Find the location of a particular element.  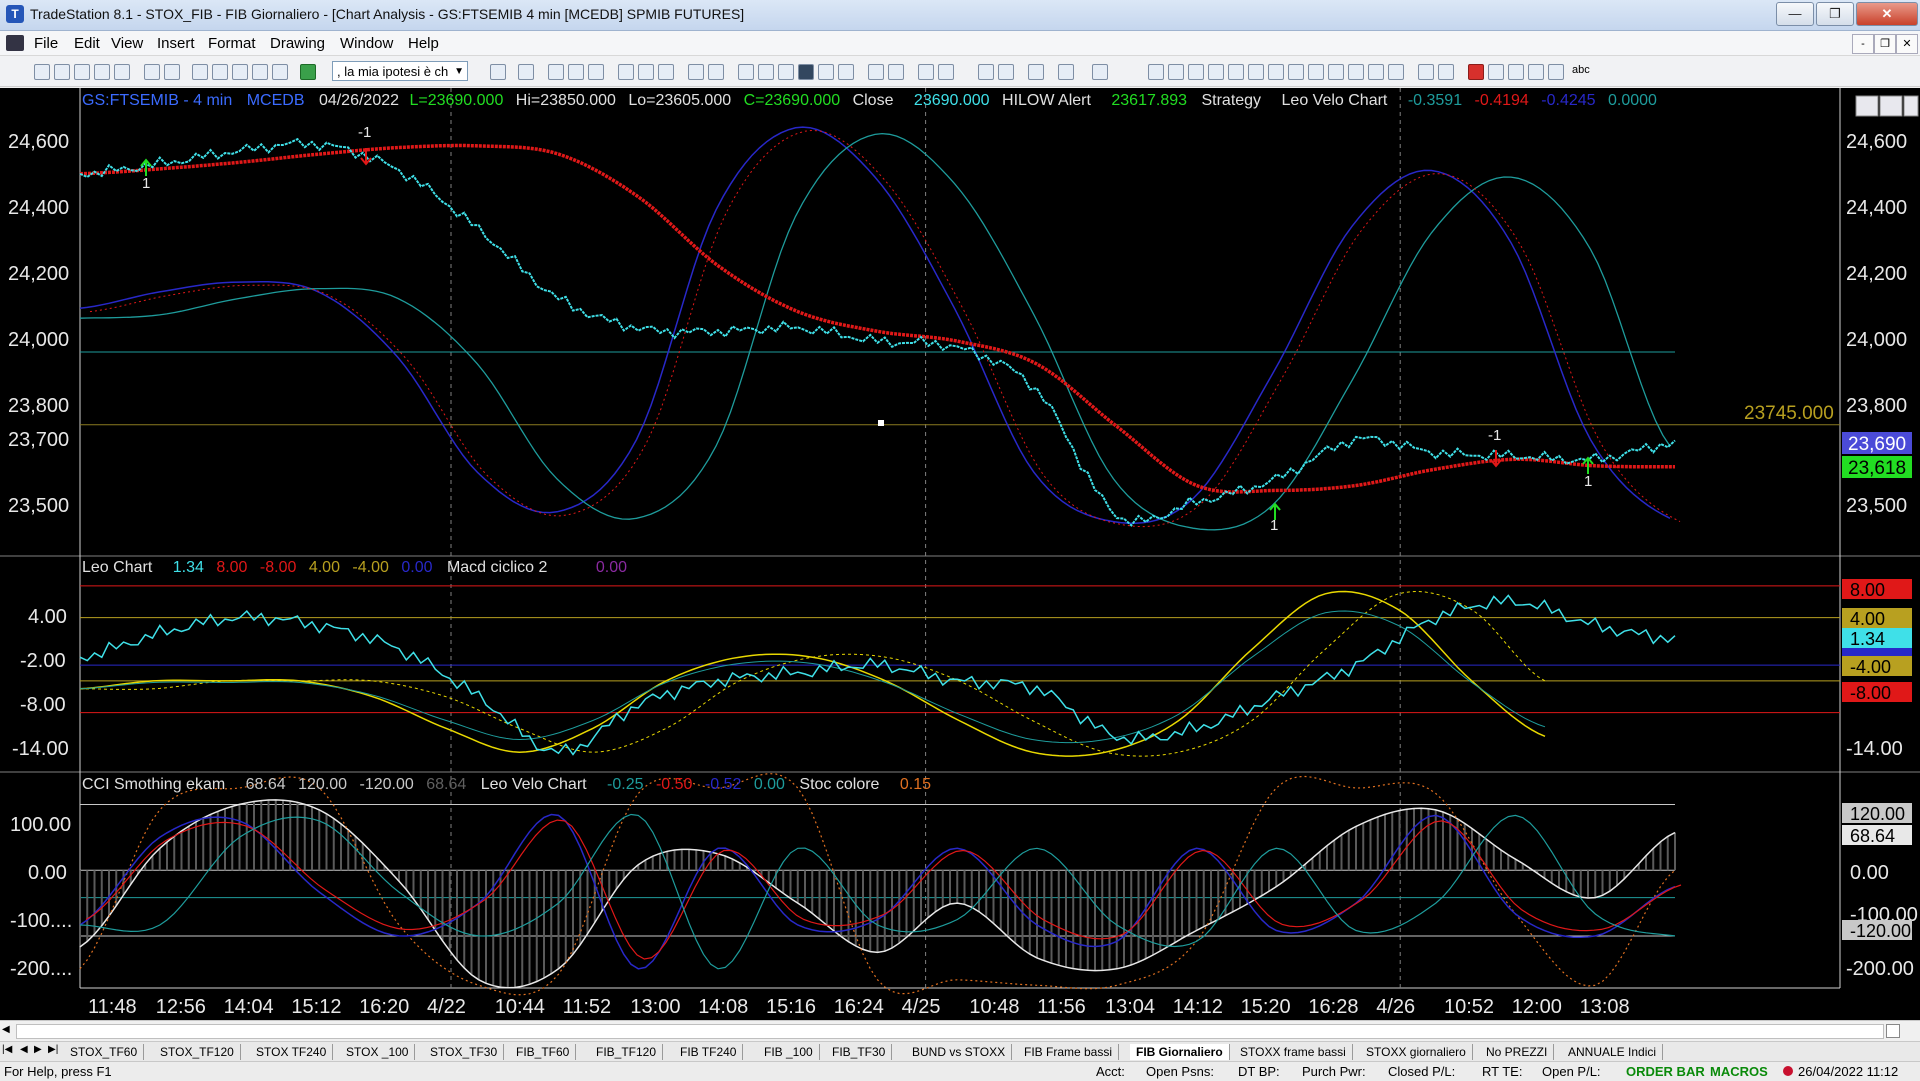

order-bar-button: ORDER BAR is located at coordinates (1665, 1071).